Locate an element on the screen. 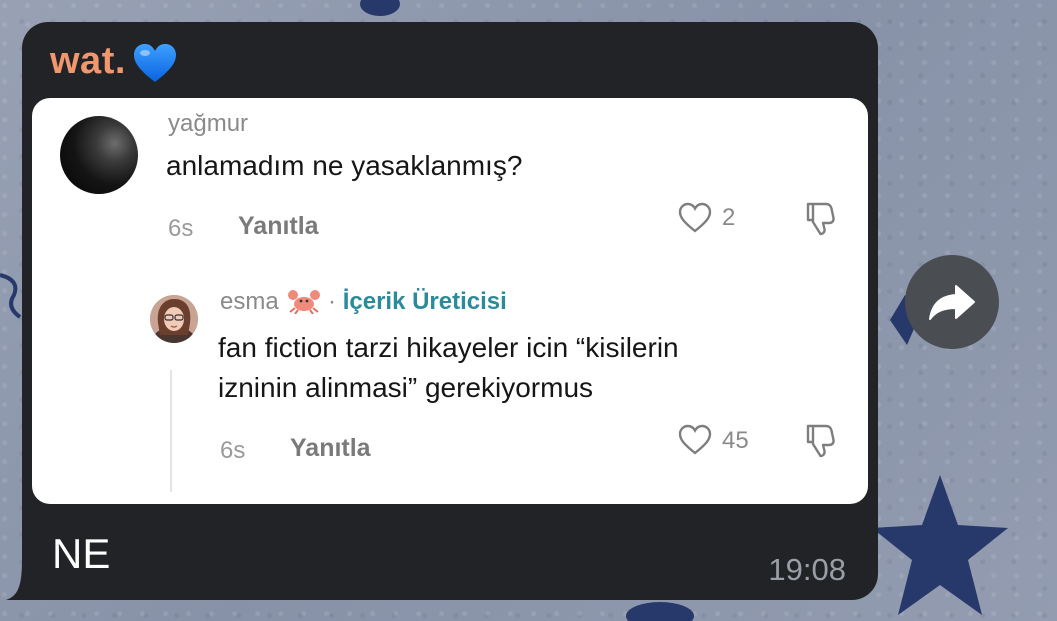  comment-username: esma is located at coordinates (249, 301).